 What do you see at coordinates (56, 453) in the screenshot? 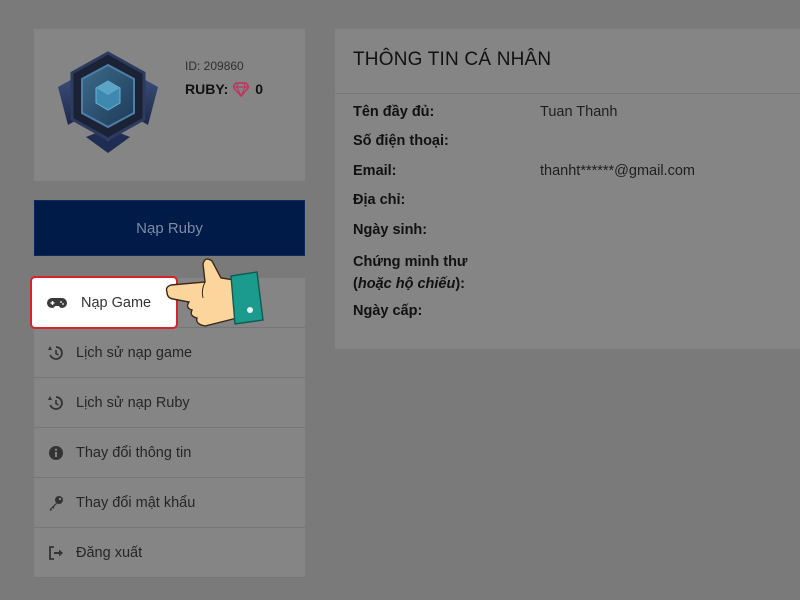
I see `info-icon` at bounding box center [56, 453].